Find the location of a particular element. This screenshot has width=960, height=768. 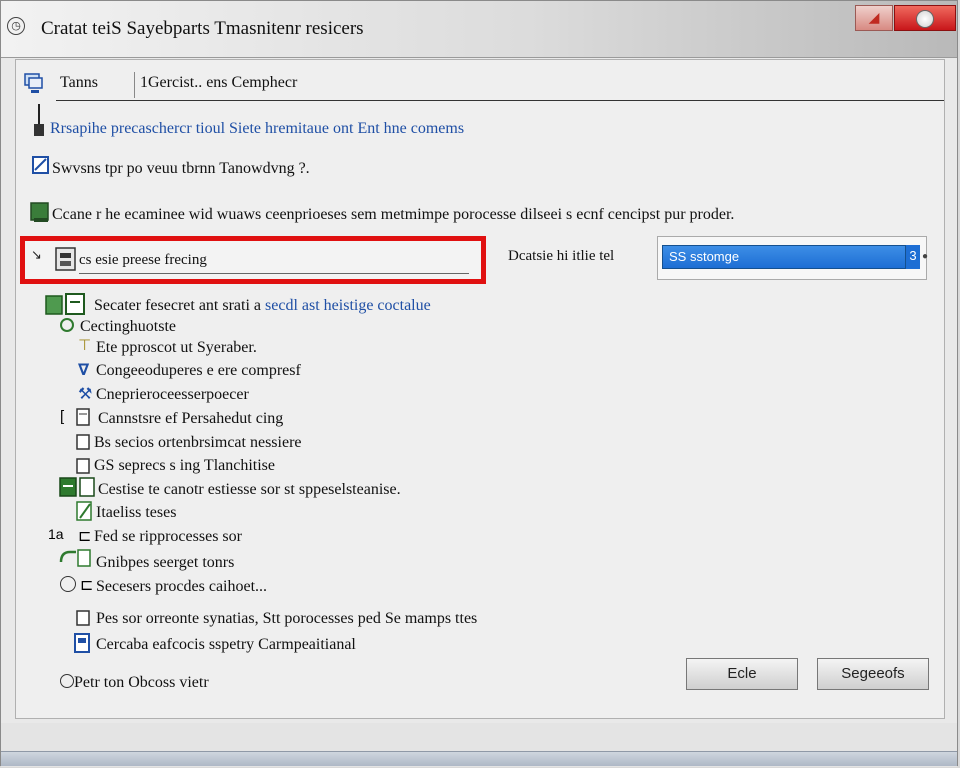

secondary-button: Segeeofs is located at coordinates (873, 674).